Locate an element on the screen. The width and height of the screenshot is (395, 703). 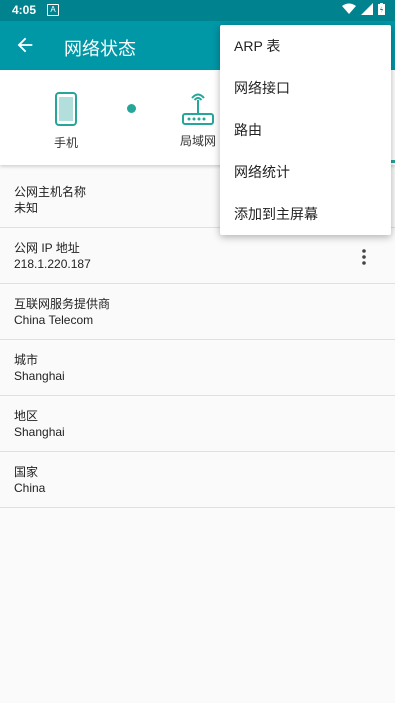
wifi-icon is located at coordinates (349, 8).